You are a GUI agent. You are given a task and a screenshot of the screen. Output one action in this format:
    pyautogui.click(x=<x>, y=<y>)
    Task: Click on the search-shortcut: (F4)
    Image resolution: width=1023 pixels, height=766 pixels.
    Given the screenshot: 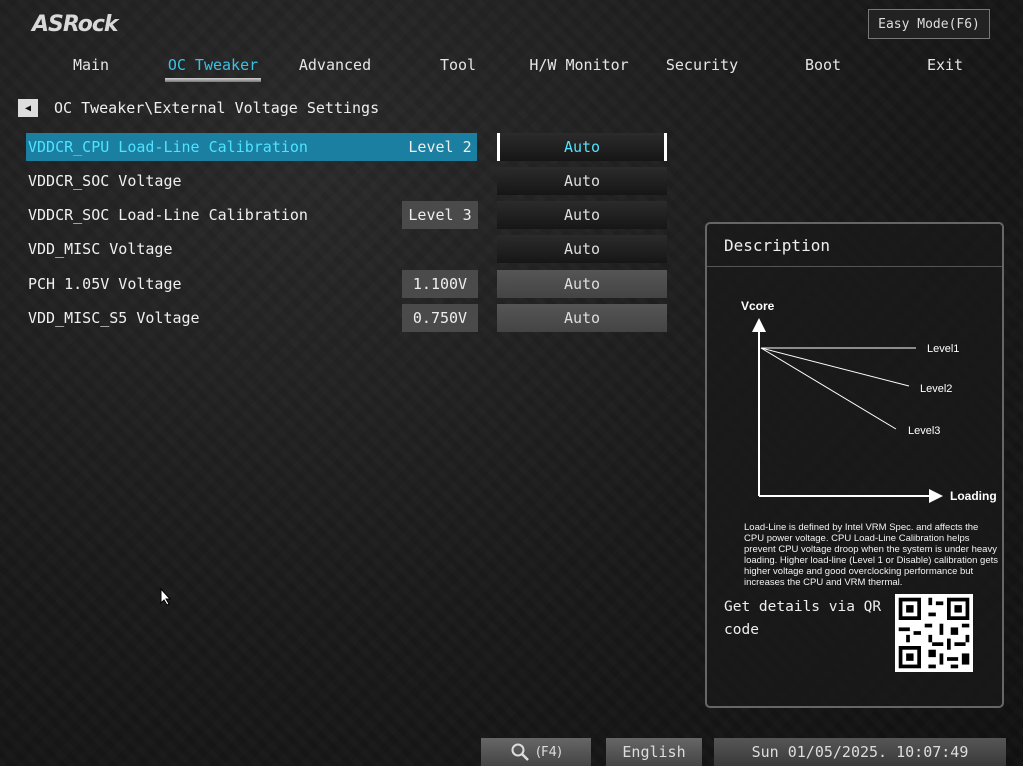 What is the action you would take?
    pyautogui.click(x=549, y=752)
    